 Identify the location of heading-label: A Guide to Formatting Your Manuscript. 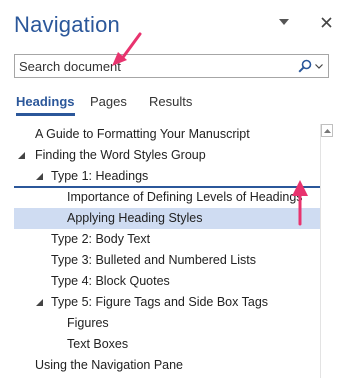
(142, 134).